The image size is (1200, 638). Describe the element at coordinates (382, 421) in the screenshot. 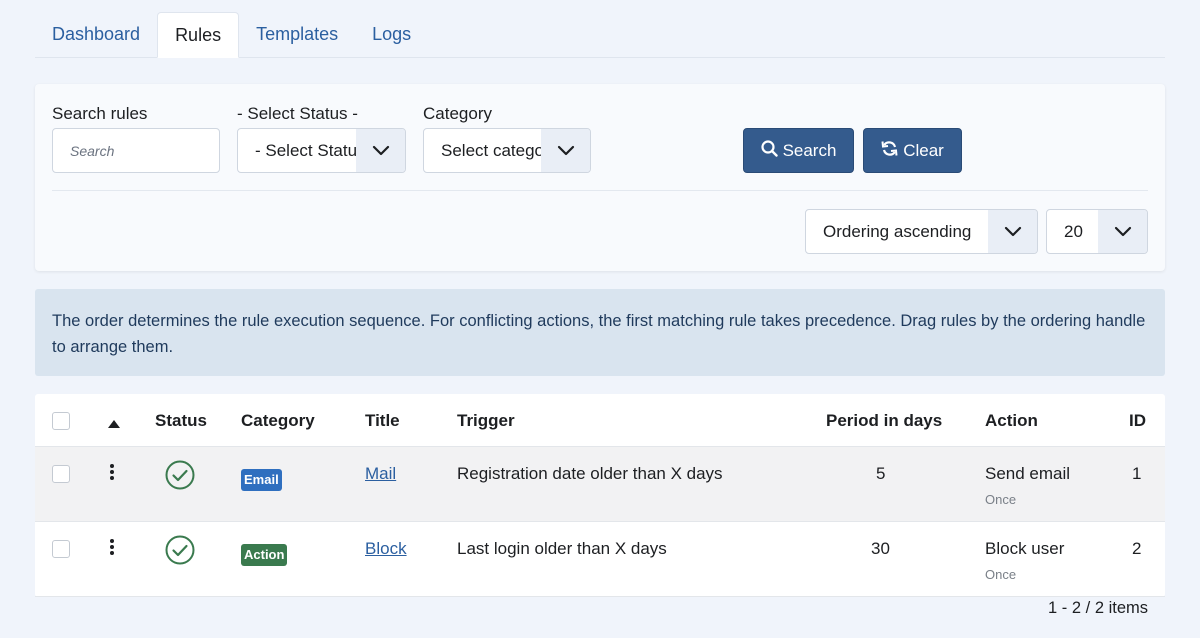

I see `column-header-title: Title` at that location.